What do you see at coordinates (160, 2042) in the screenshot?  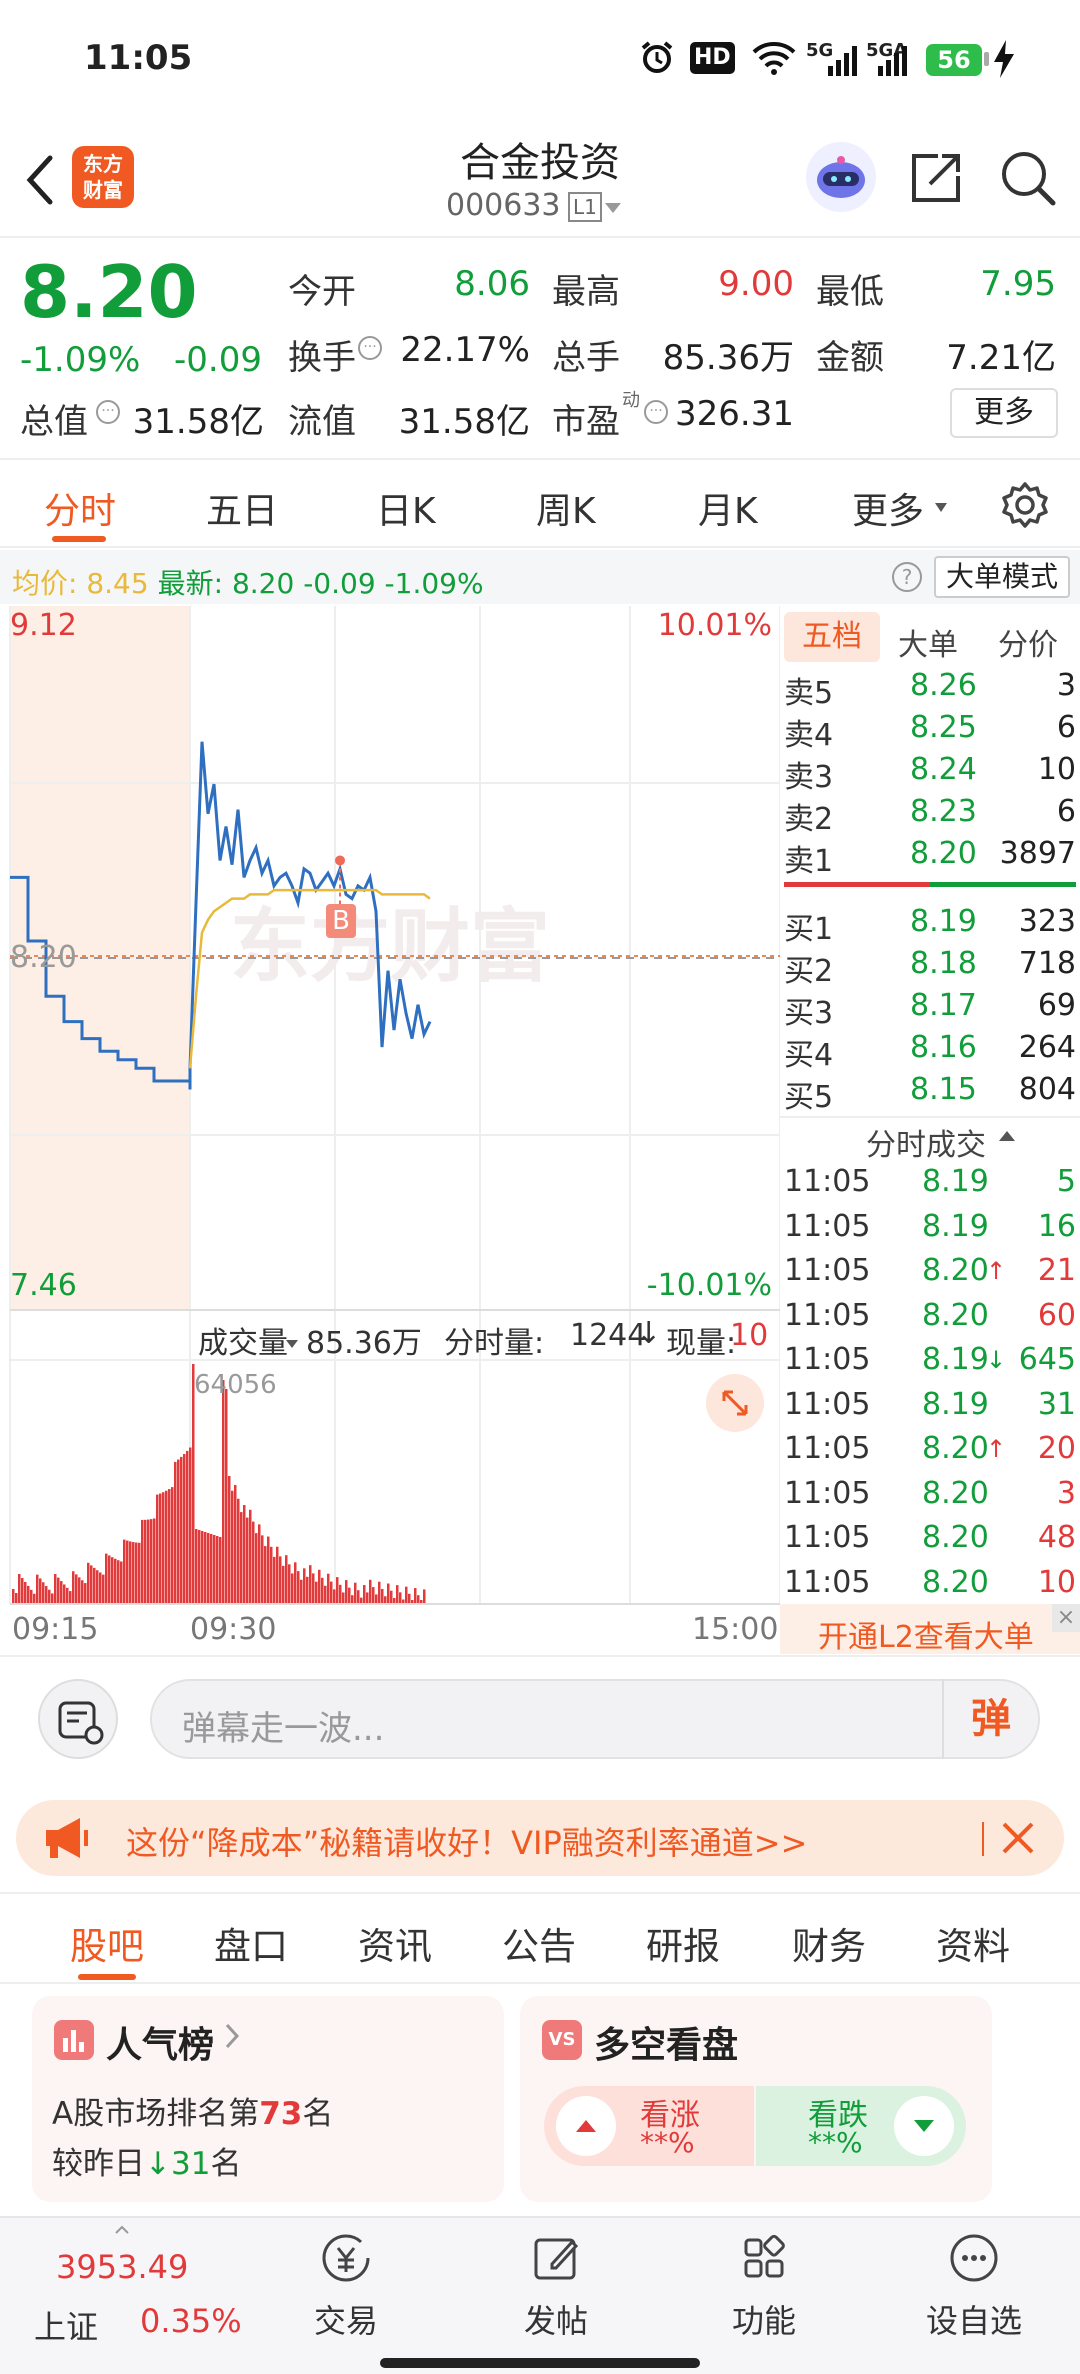 I see `popularity-title: 人气榜` at bounding box center [160, 2042].